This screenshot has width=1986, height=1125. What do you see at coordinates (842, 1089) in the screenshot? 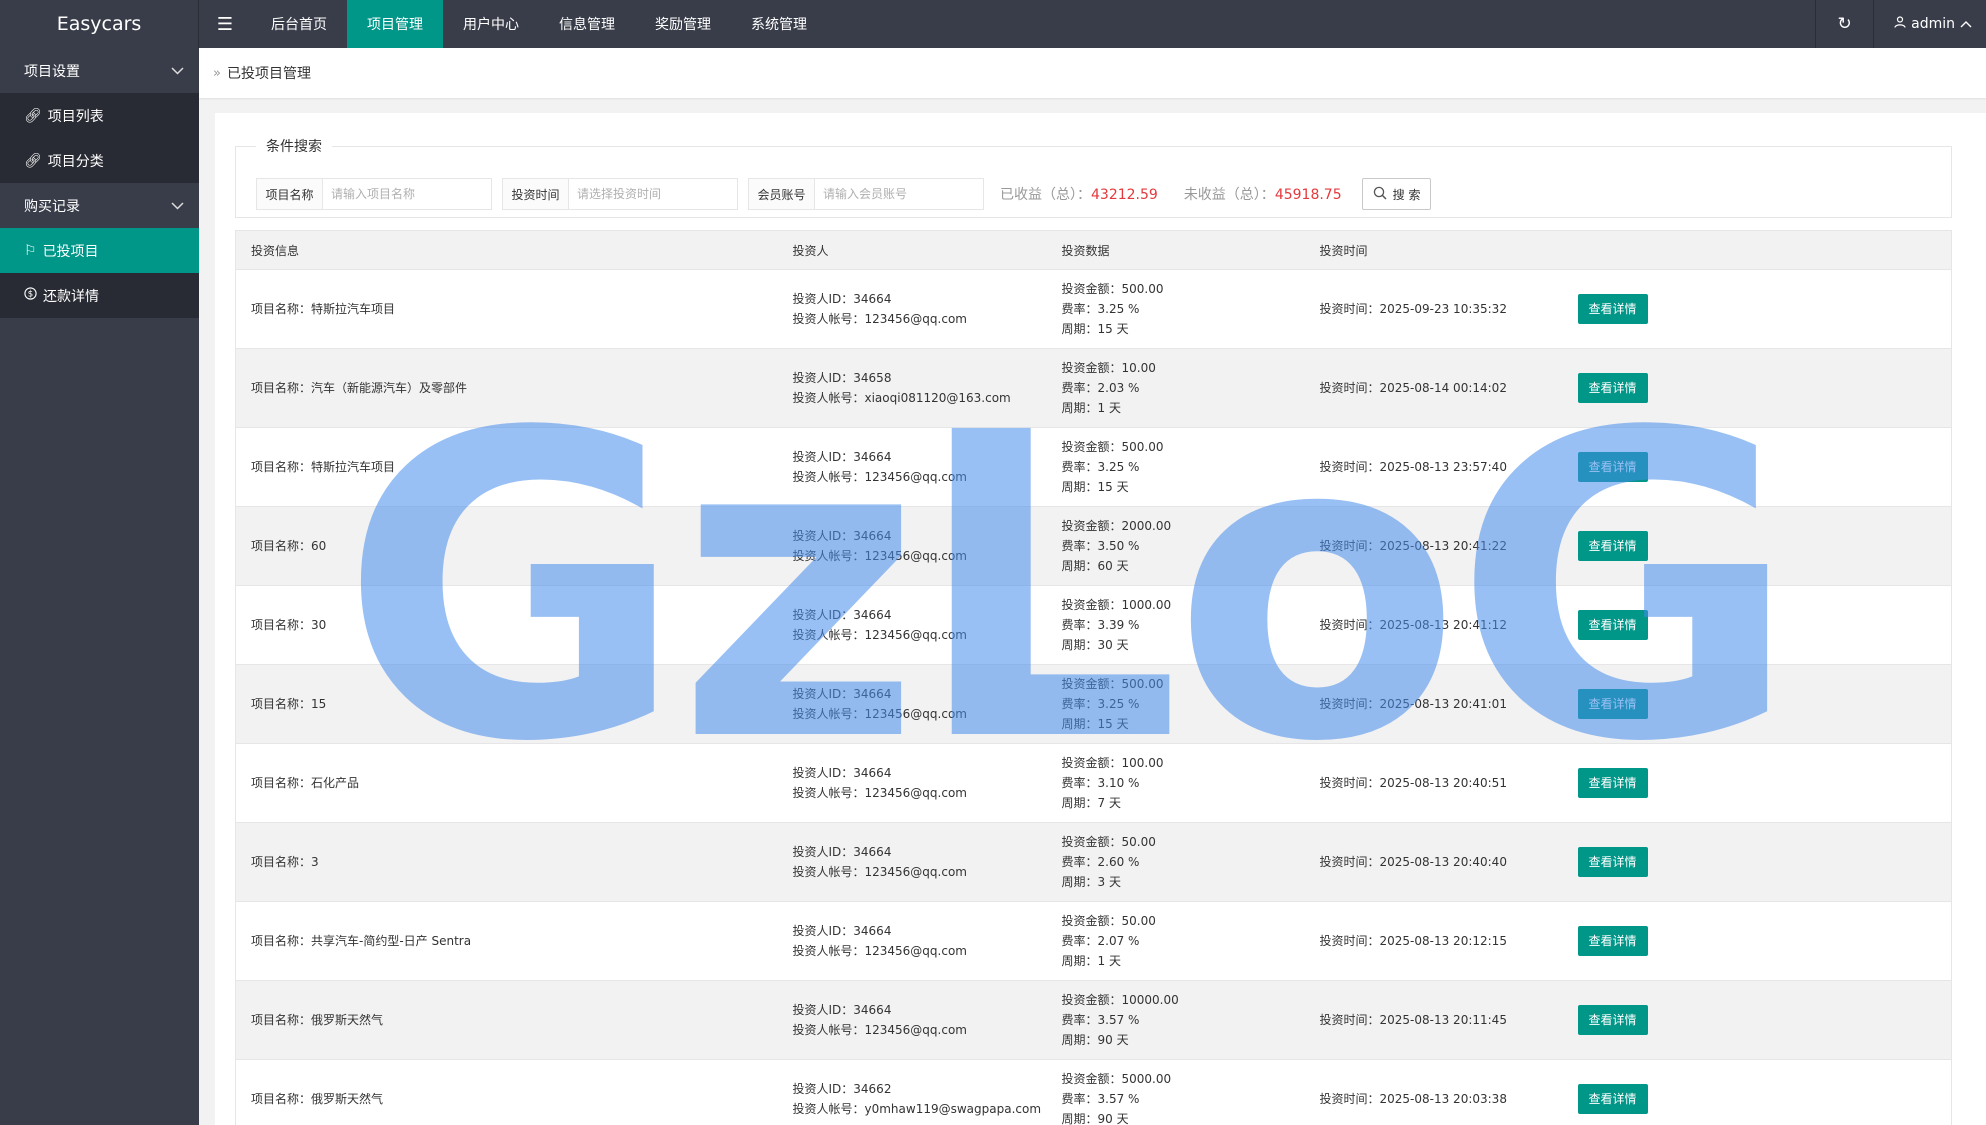
I see `investor-id: 投资人ID：34662` at bounding box center [842, 1089].